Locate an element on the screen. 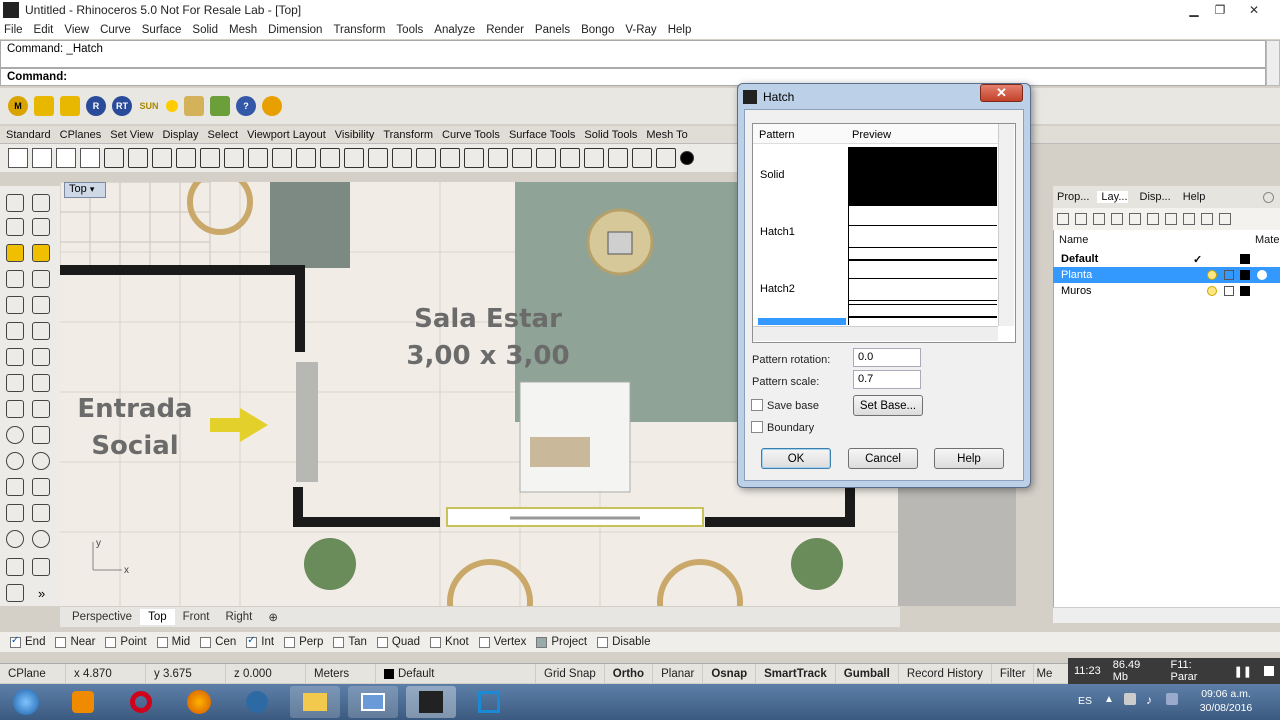  tray-network-icon is located at coordinates (1130, 699).